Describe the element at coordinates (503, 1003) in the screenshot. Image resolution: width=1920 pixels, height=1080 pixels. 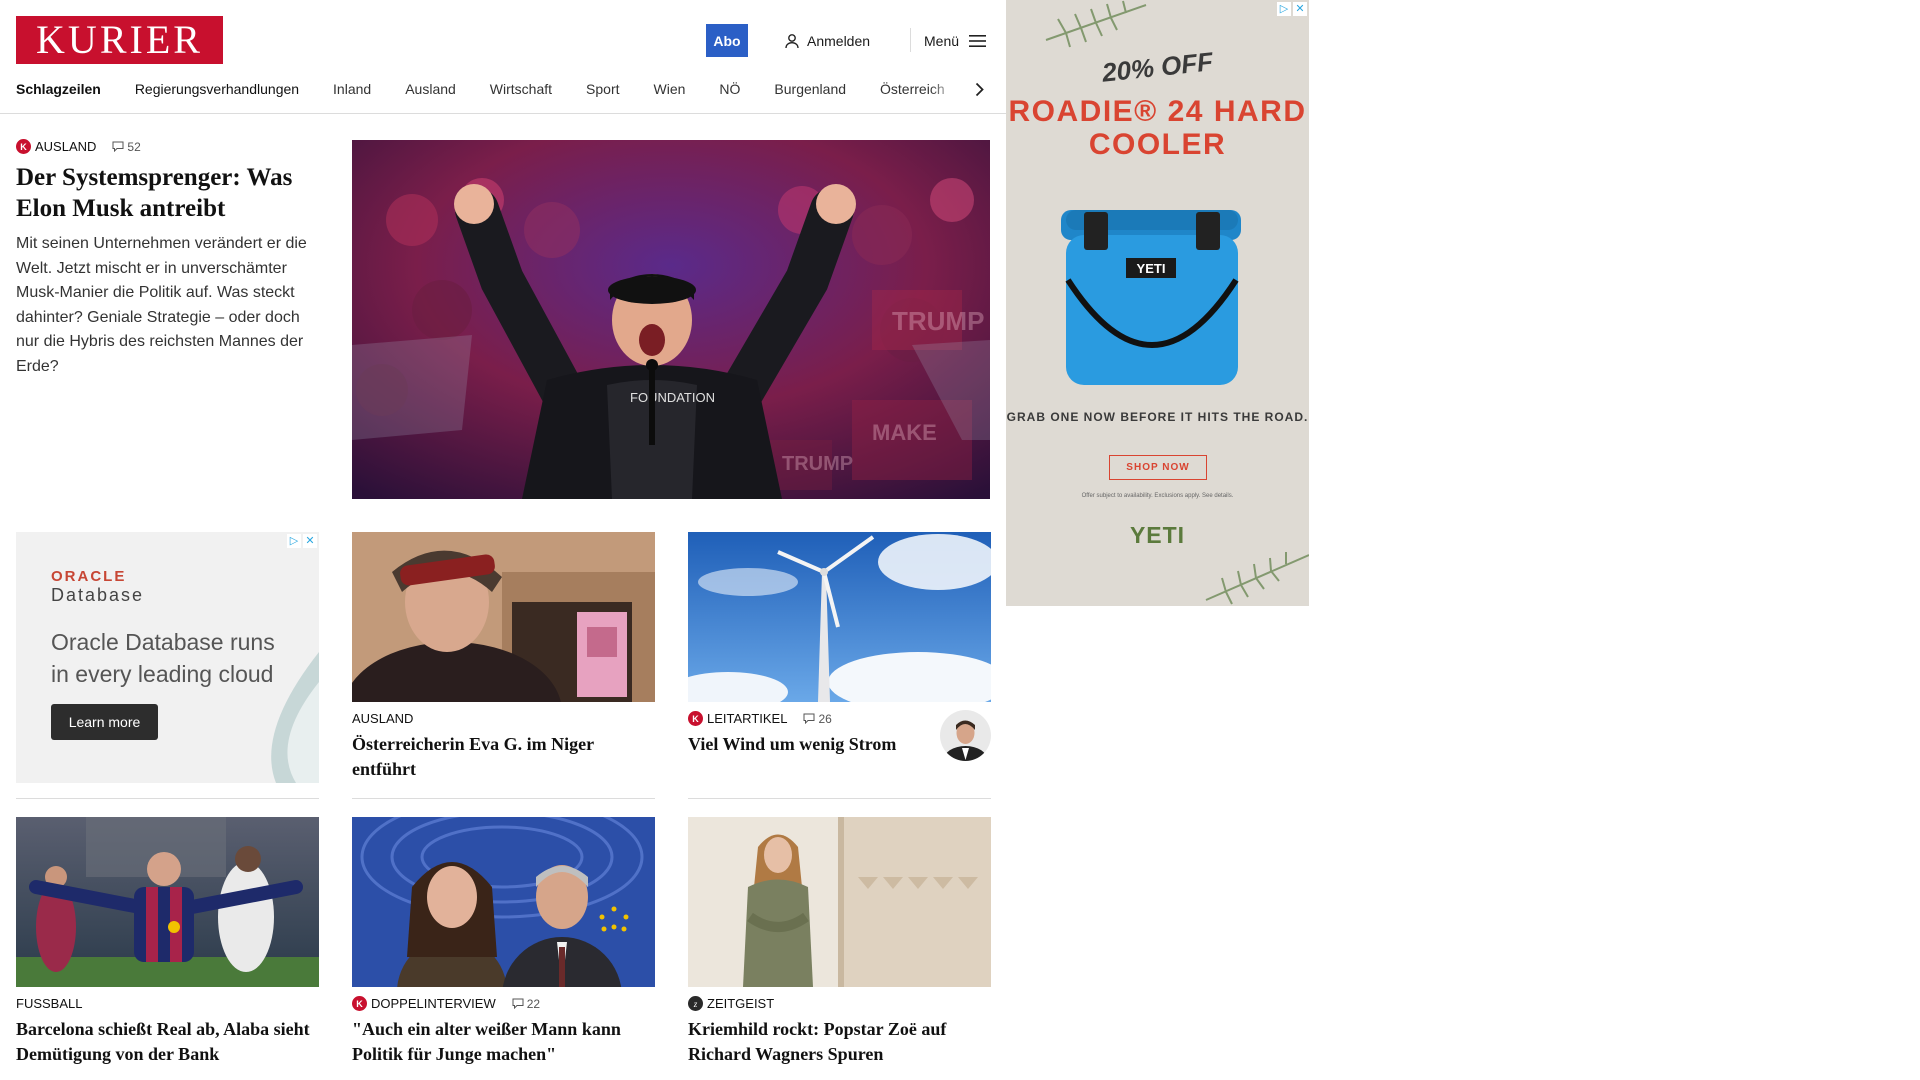
I see `card-meta: K DOPPELINTERVIEW 22` at that location.